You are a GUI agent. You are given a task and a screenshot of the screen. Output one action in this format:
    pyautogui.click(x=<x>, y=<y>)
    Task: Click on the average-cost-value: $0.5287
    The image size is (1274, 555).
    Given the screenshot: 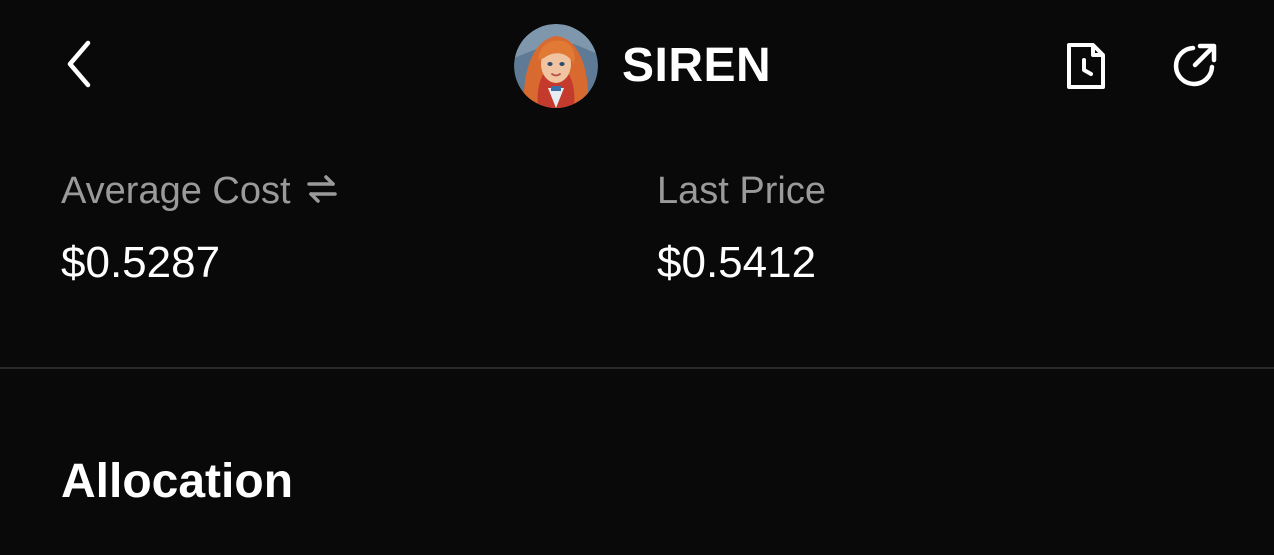 What is the action you would take?
    pyautogui.click(x=141, y=262)
    